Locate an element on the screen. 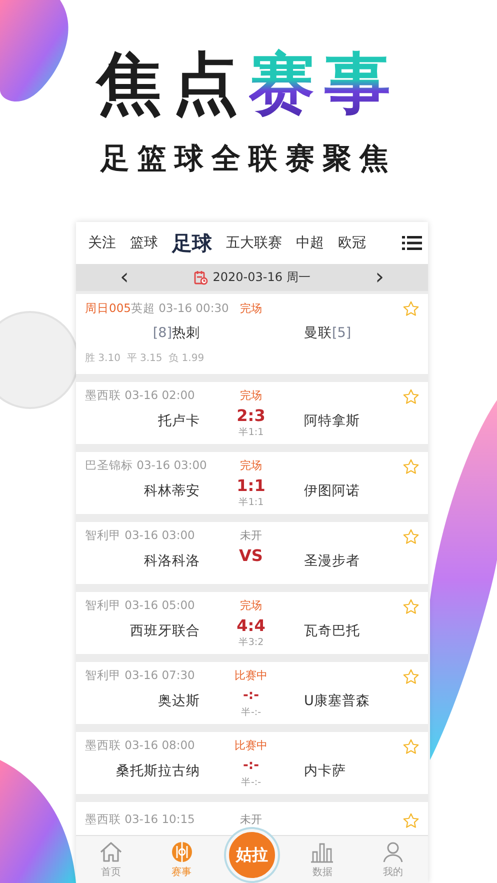  away-team: 内卡萨 is located at coordinates (324, 771).